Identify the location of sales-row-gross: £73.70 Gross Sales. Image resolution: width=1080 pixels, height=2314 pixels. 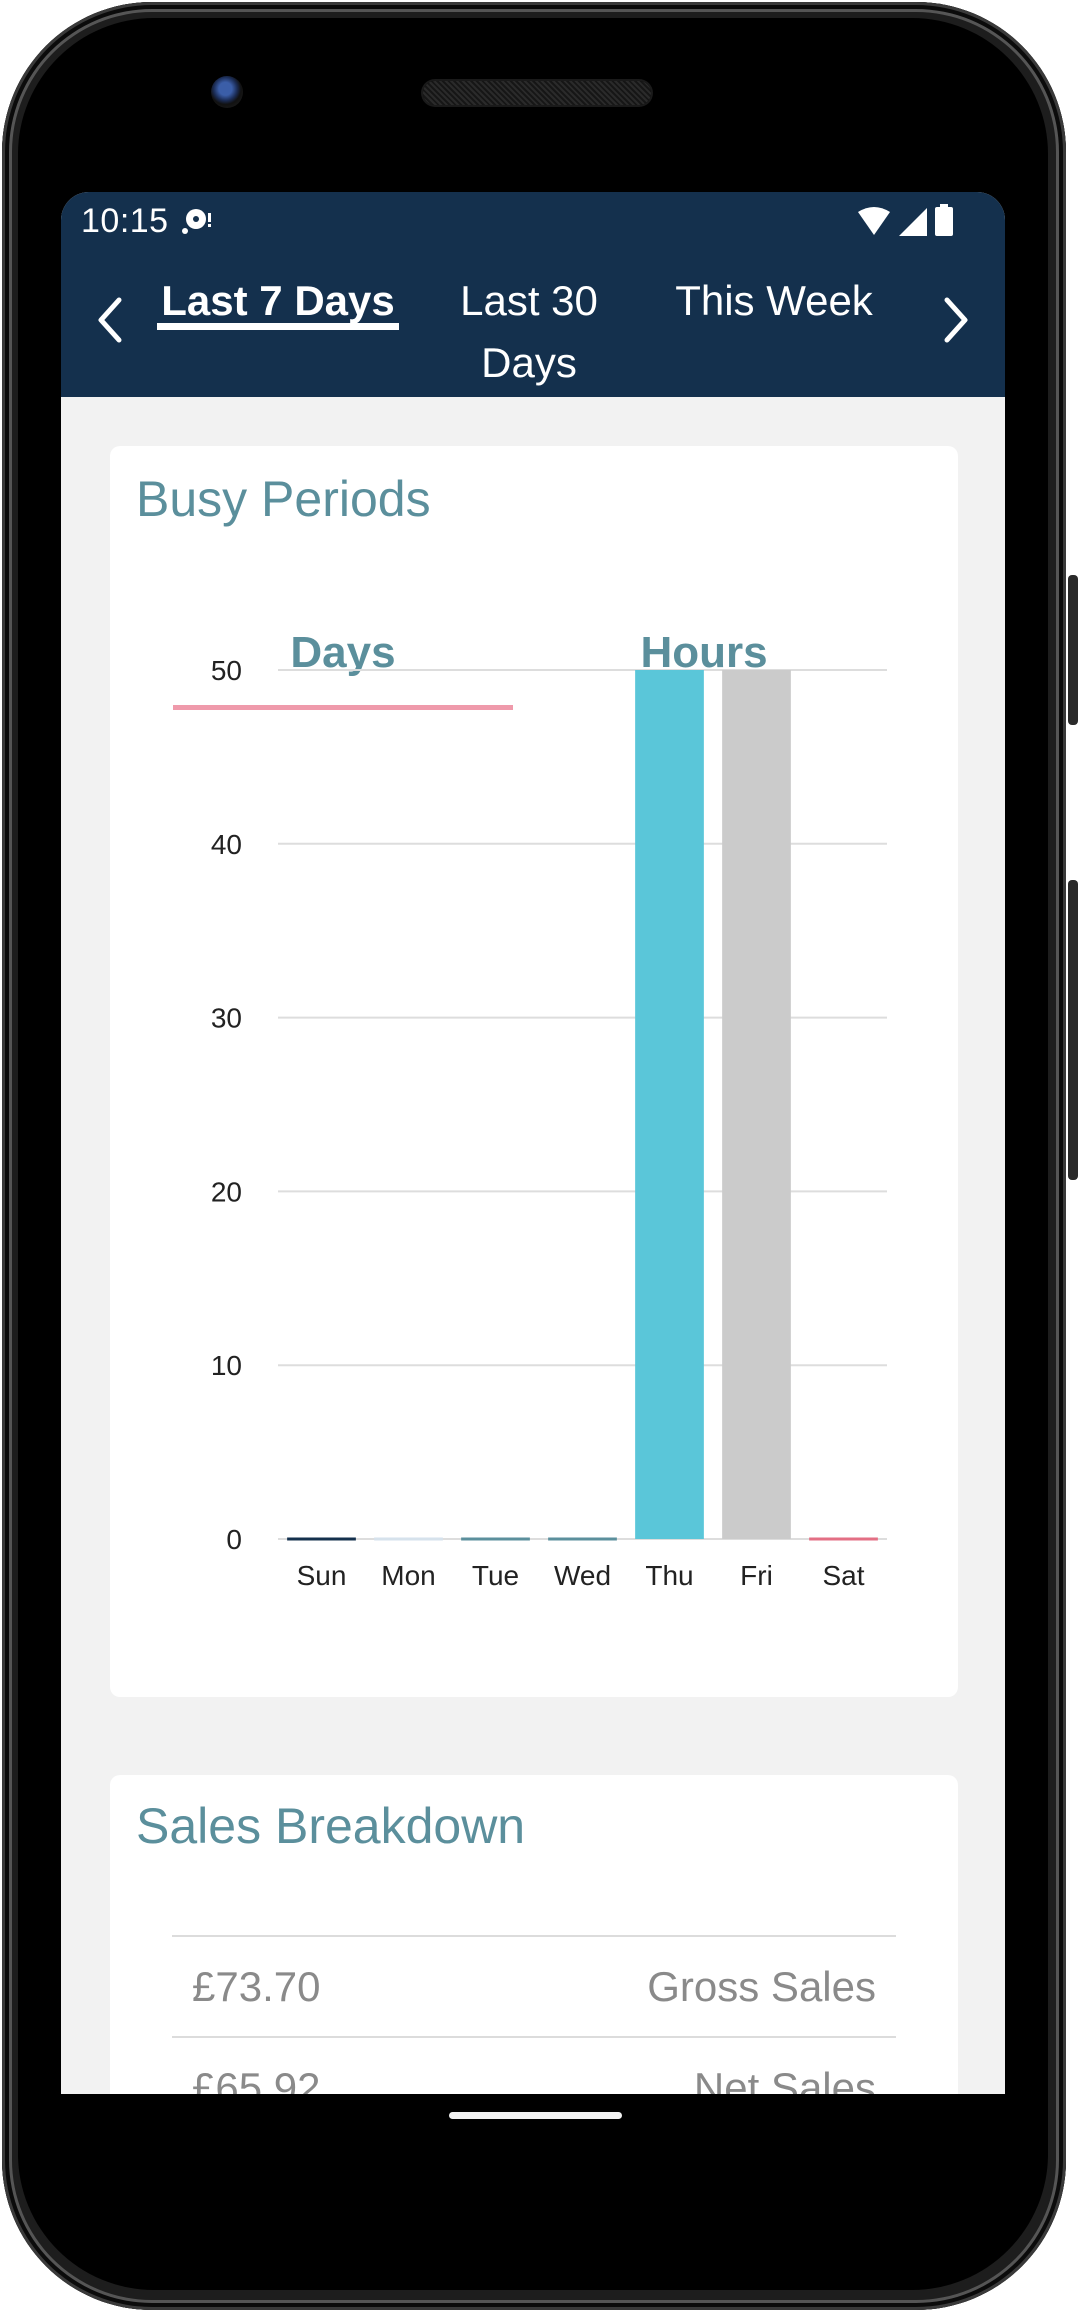
(534, 1986).